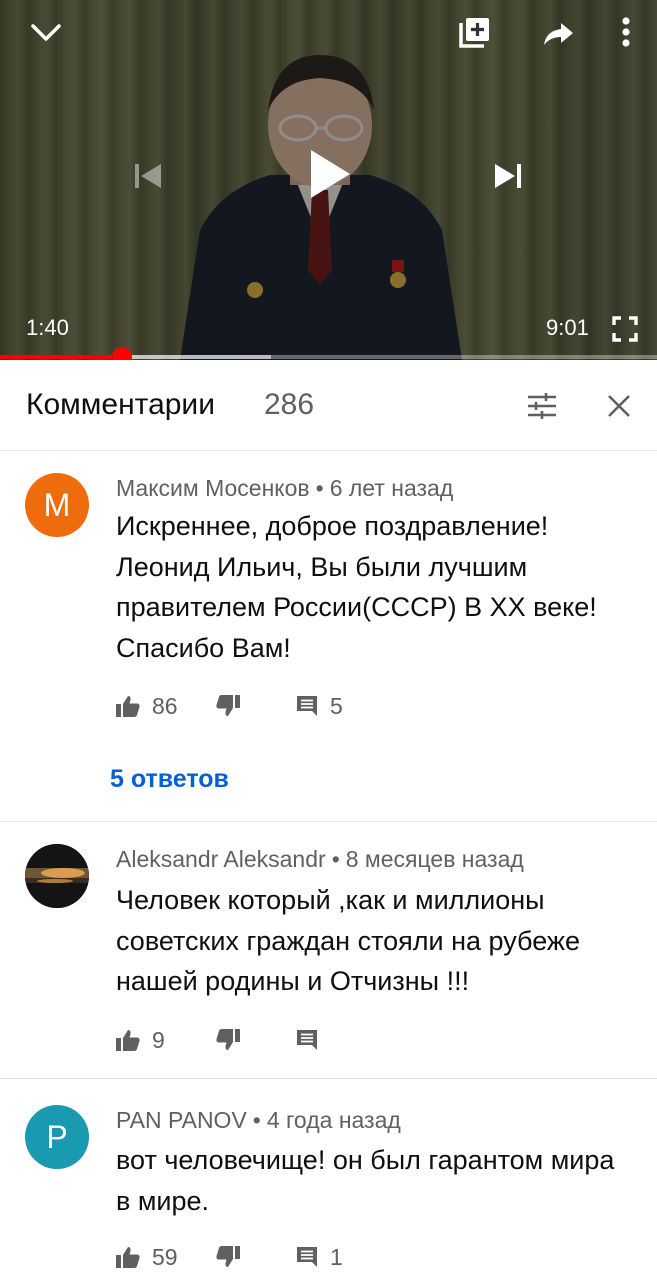 Image resolution: width=657 pixels, height=1280 pixels. What do you see at coordinates (221, 859) in the screenshot?
I see `comment-author: Aleksandr Aleksandr` at bounding box center [221, 859].